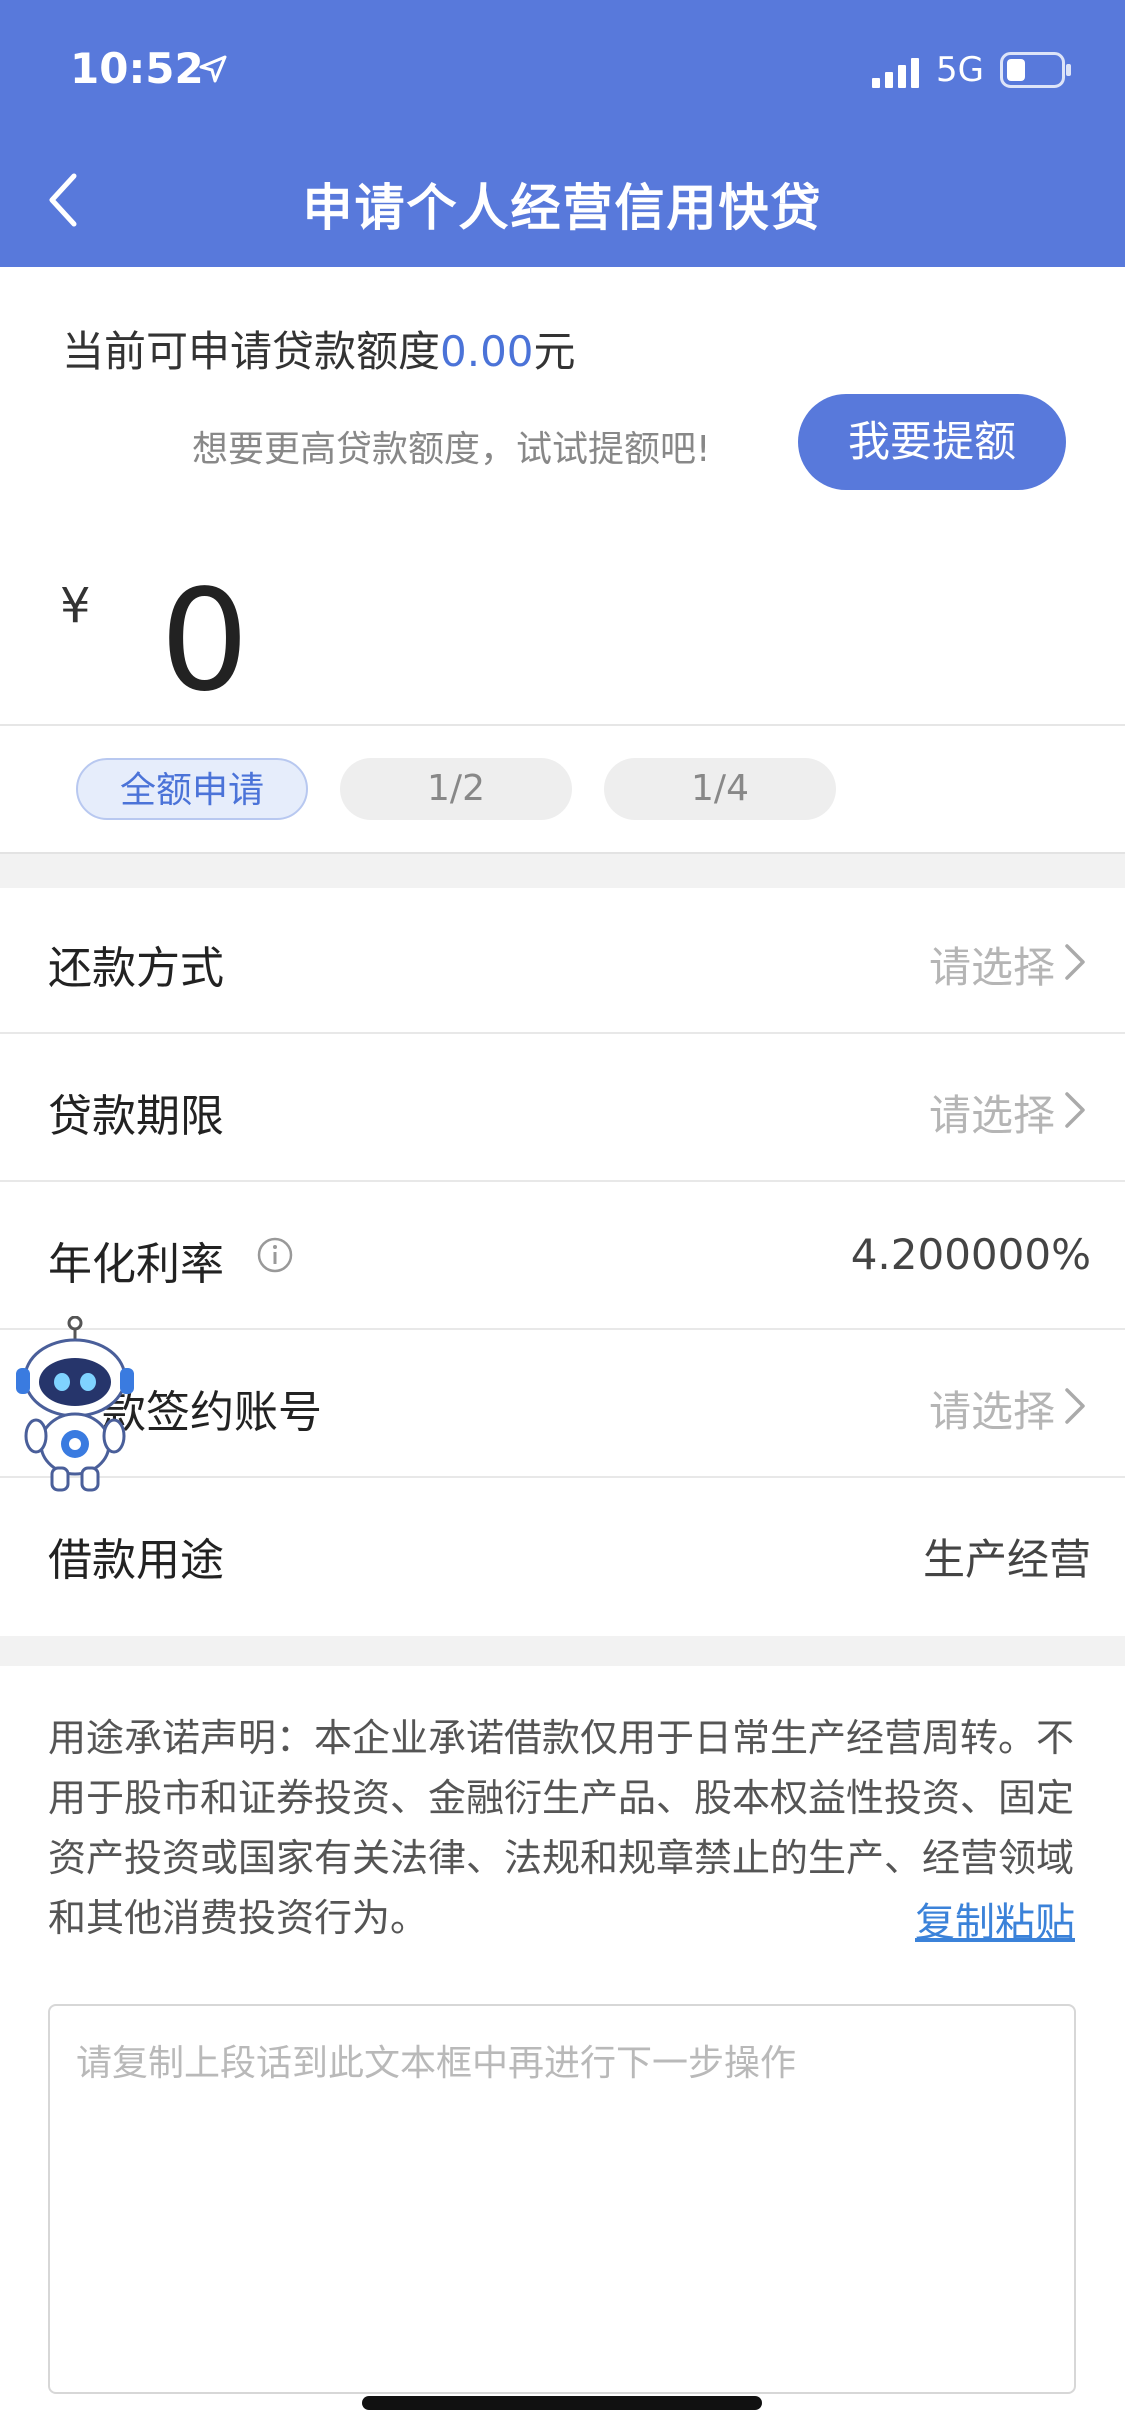 This screenshot has width=1125, height=2435. Describe the element at coordinates (562, 1552) in the screenshot. I see `loan-purpose-row: 借款用途 生产经营` at that location.